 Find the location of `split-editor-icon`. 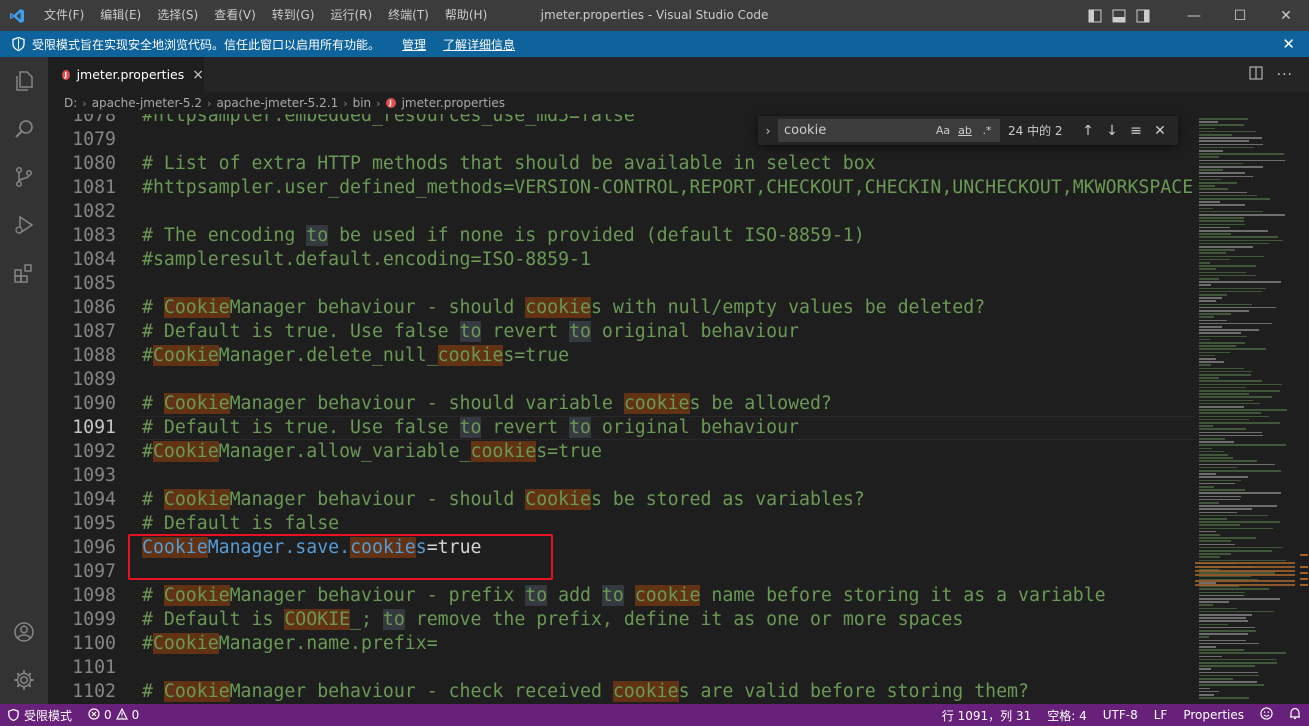

split-editor-icon is located at coordinates (1256, 74).